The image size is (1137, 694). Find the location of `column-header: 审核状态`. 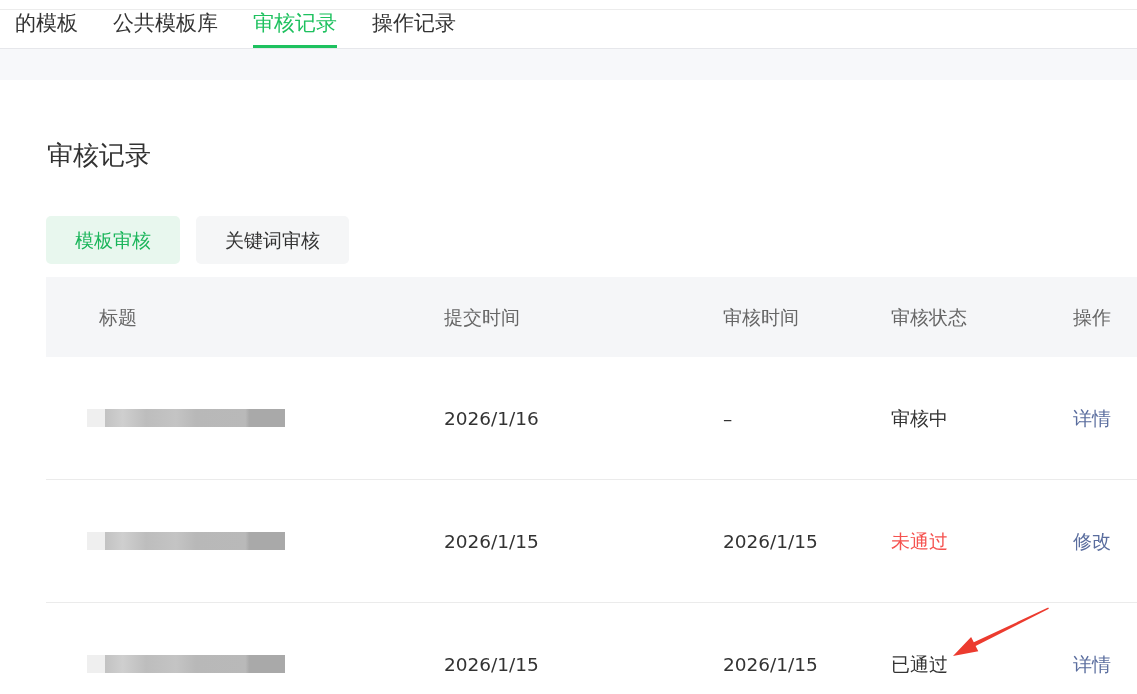

column-header: 审核状态 is located at coordinates (929, 317).